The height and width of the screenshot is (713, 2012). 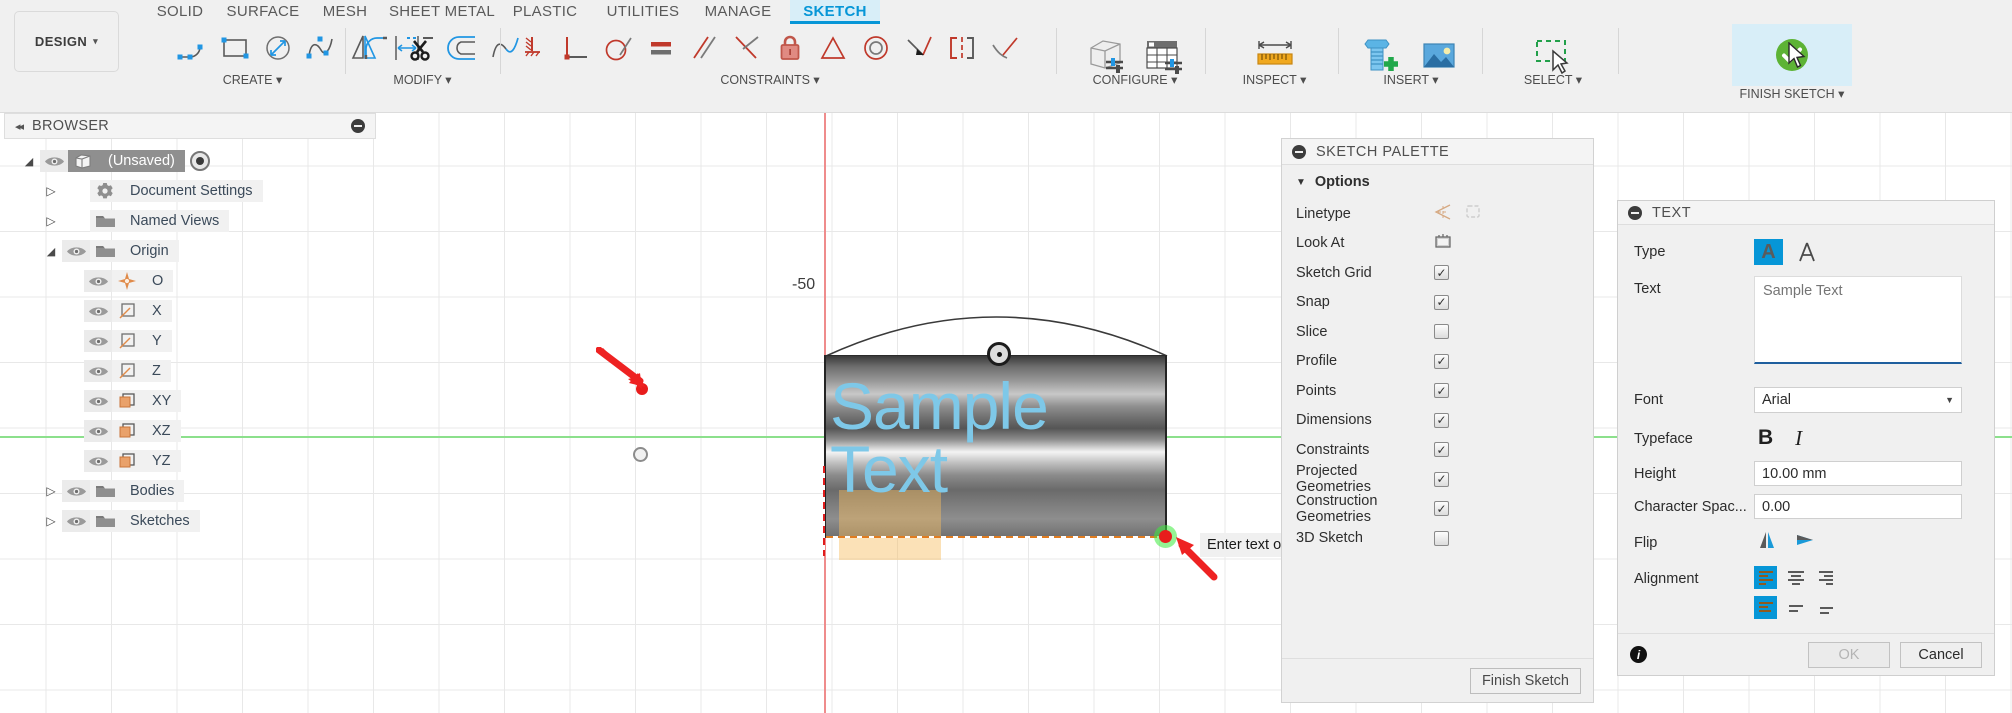 I want to click on text-input, so click(x=1858, y=320).